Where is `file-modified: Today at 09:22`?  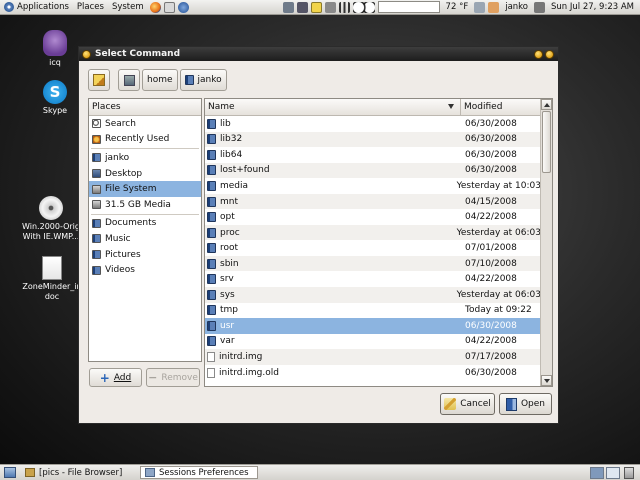 file-modified: Today at 09:22 is located at coordinates (498, 310).